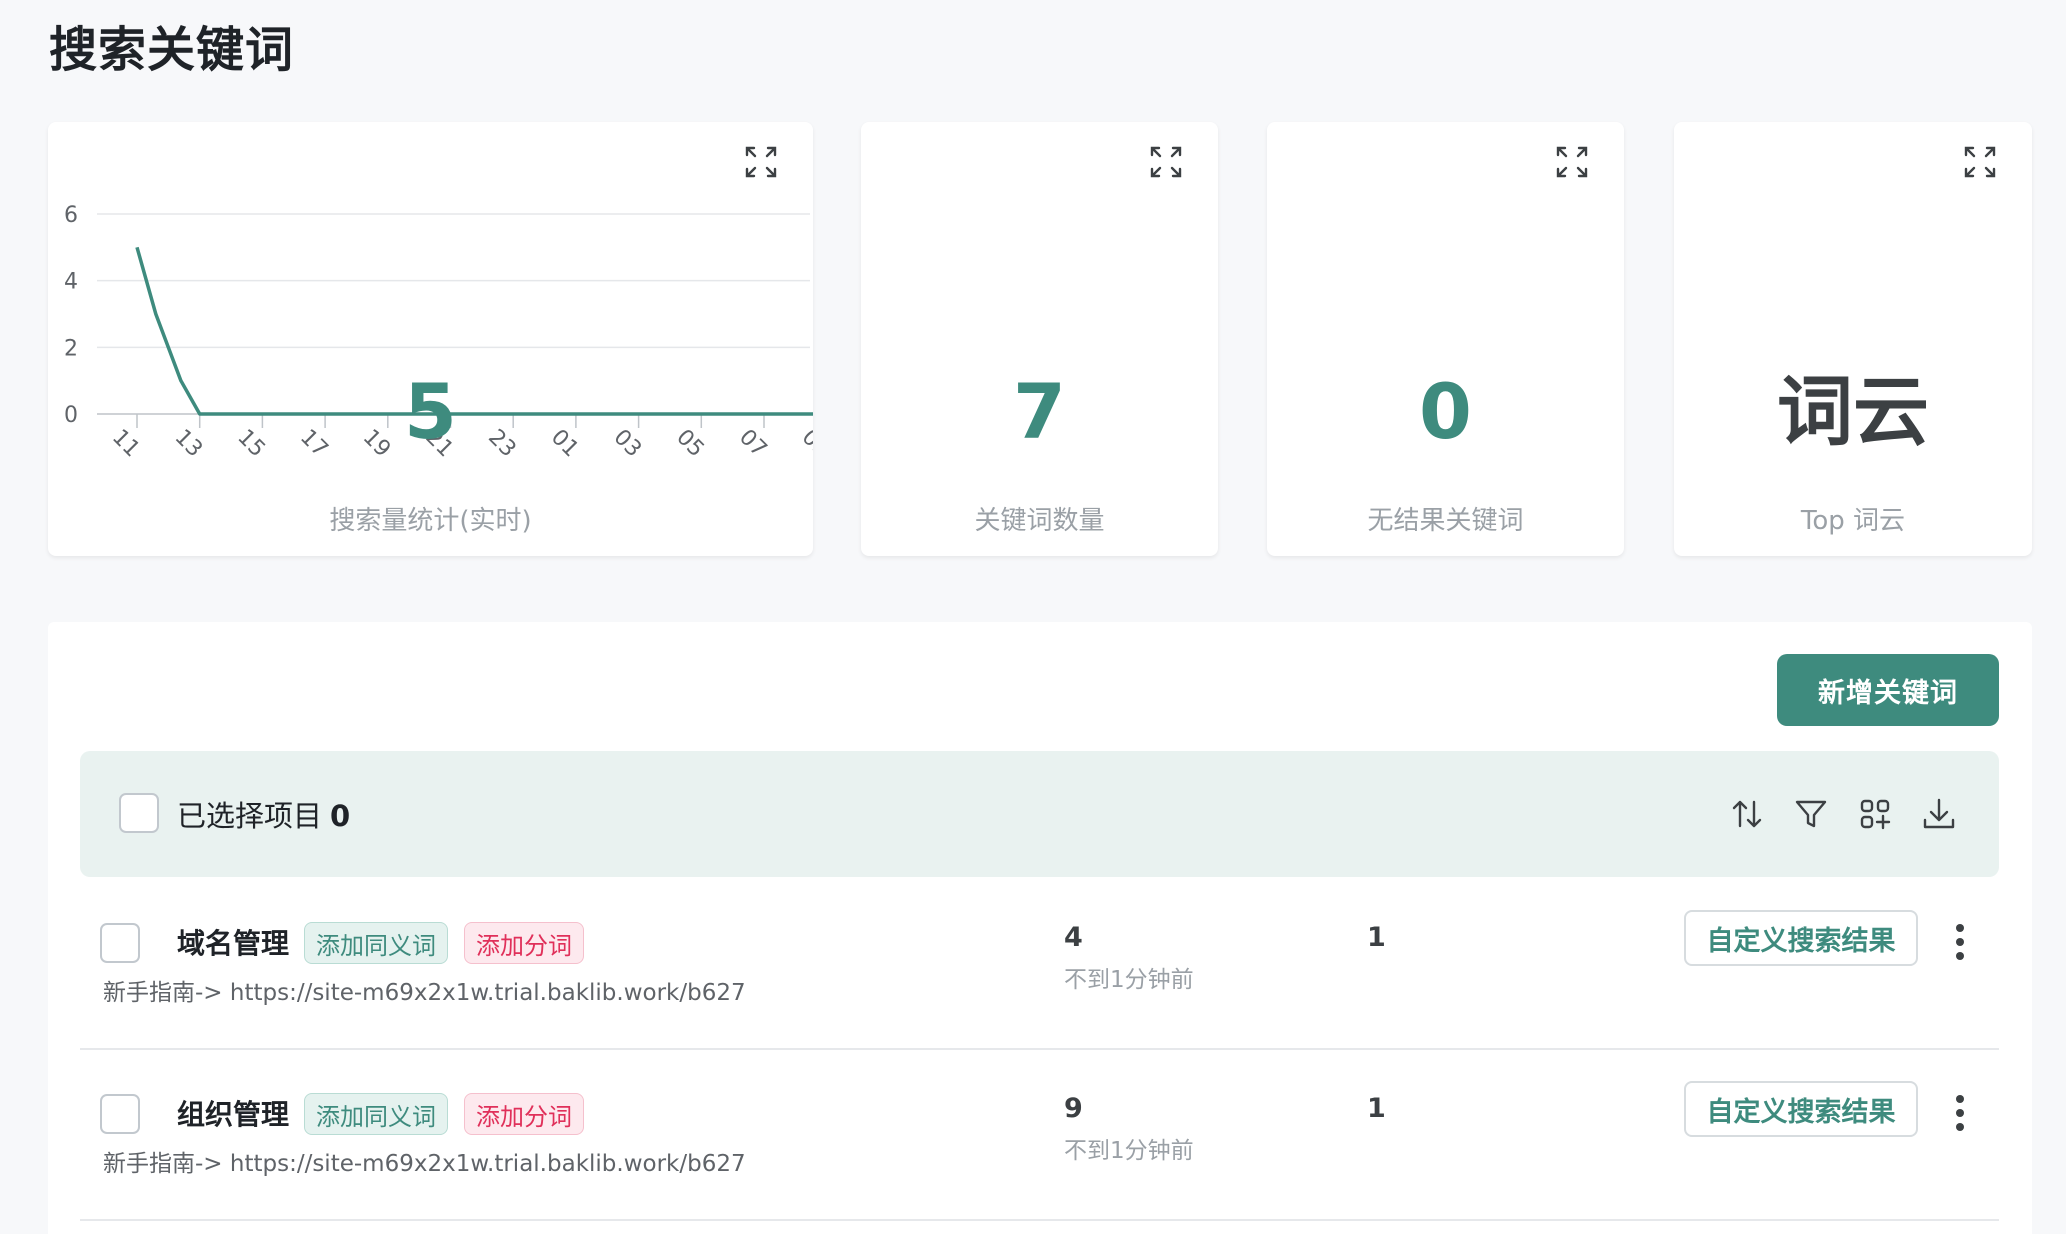  What do you see at coordinates (139, 813) in the screenshot?
I see `select-all-checkbox` at bounding box center [139, 813].